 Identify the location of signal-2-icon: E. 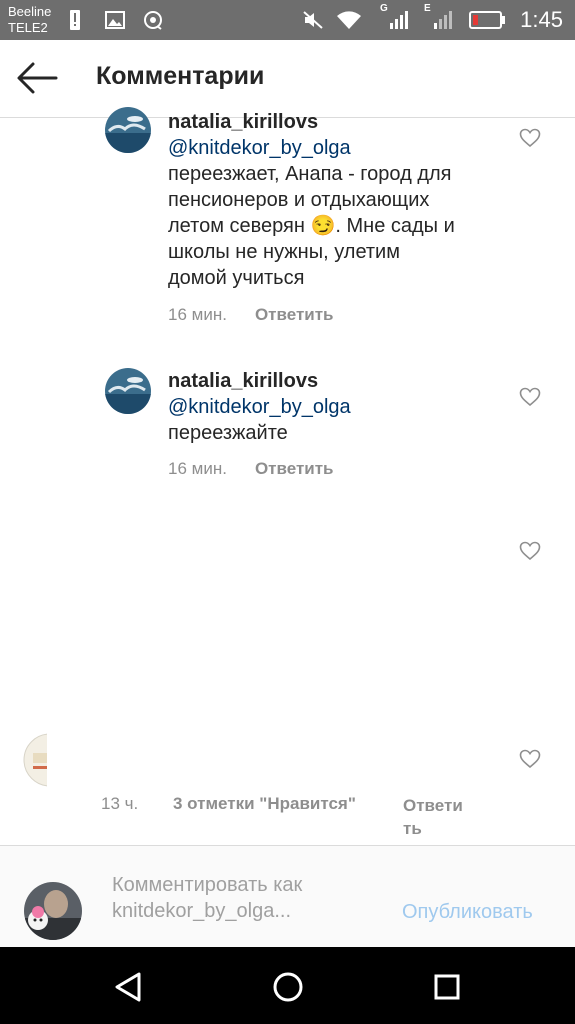
(439, 17).